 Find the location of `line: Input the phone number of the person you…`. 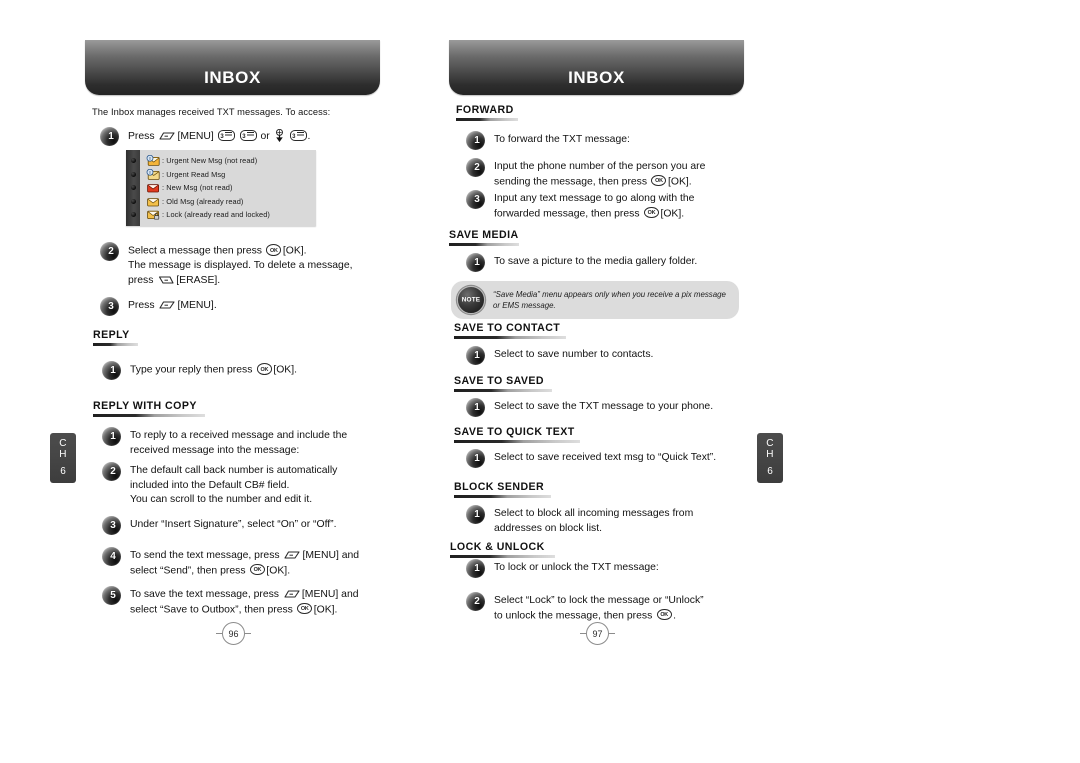

line: Input the phone number of the person you… is located at coordinates (600, 166).